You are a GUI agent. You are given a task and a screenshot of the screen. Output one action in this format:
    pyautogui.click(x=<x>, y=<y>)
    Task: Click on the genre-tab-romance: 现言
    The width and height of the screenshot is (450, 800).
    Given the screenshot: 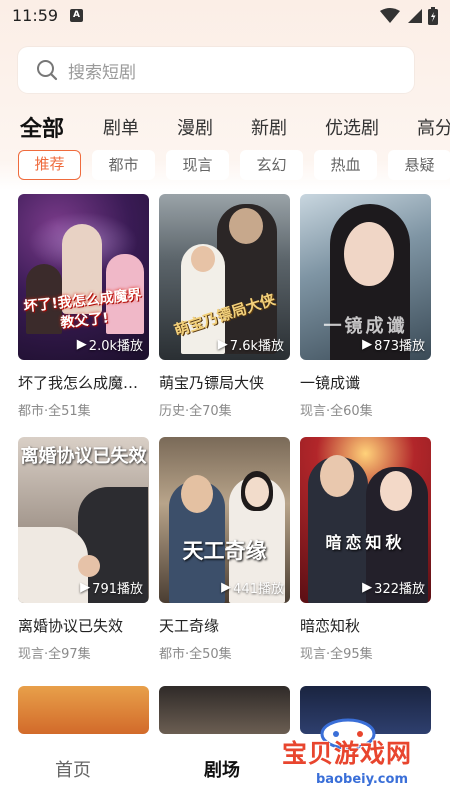 What is the action you would take?
    pyautogui.click(x=197, y=165)
    